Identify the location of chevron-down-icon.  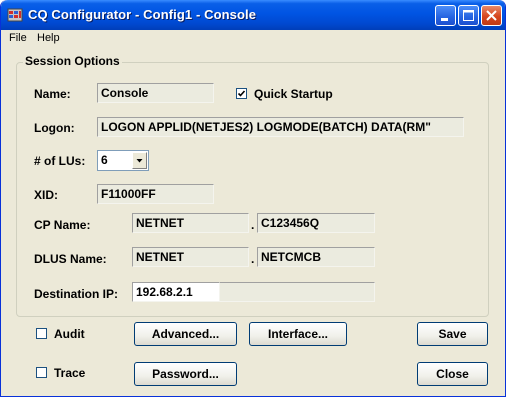
(139, 161).